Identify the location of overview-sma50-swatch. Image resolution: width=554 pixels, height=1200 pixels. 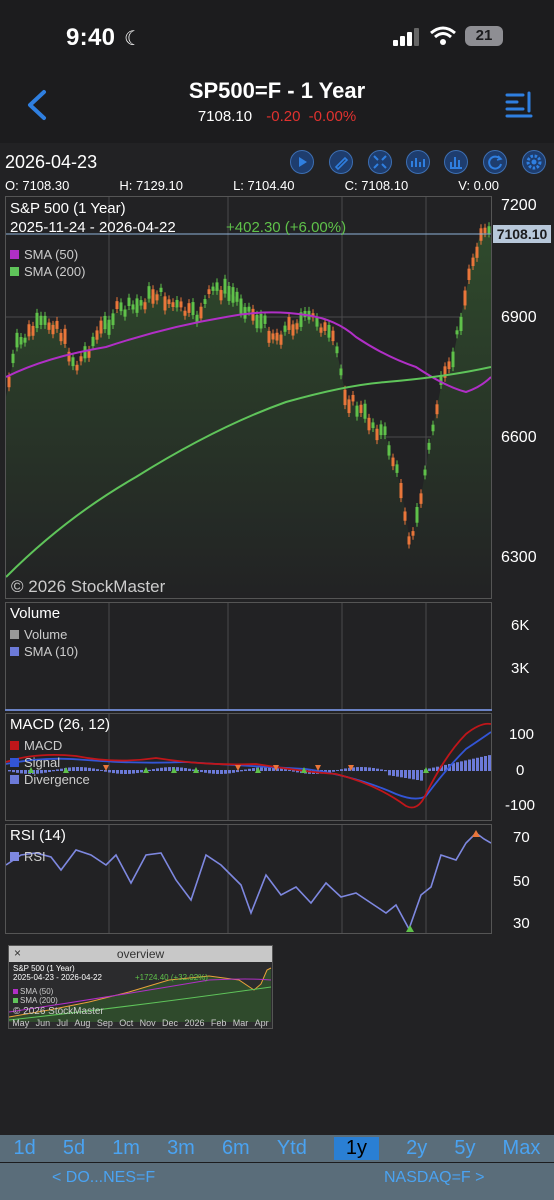
(15, 991).